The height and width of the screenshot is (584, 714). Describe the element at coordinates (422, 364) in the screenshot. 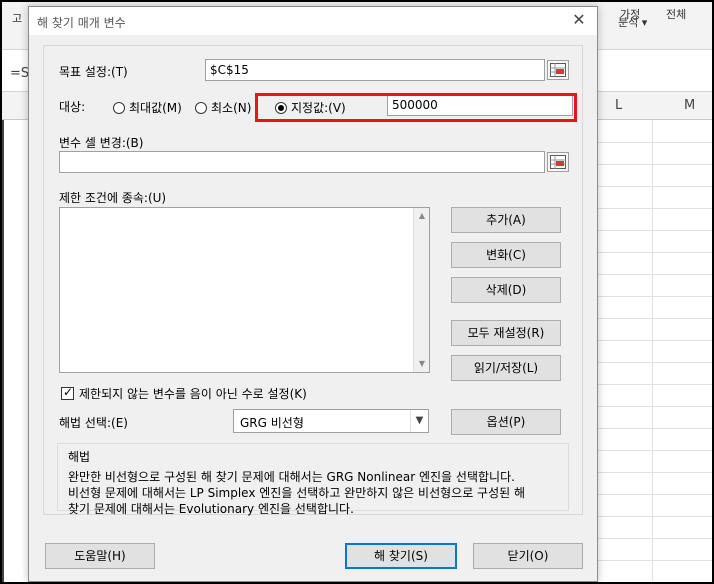

I see `scroll-down-icon: ▼` at that location.